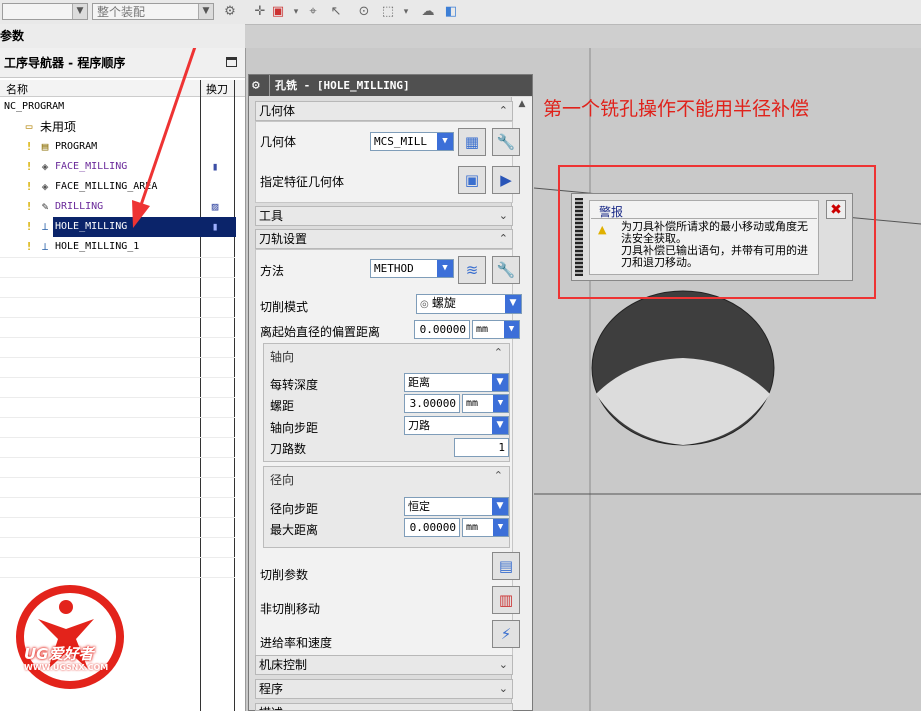  I want to click on passes-label: 刀路数, so click(288, 449).